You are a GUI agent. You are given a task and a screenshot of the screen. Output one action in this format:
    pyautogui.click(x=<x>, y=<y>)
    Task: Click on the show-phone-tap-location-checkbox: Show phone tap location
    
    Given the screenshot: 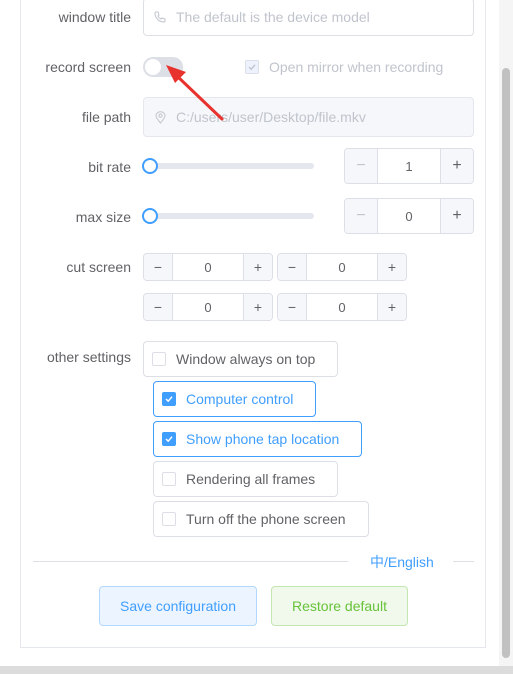 What is the action you would take?
    pyautogui.click(x=257, y=439)
    